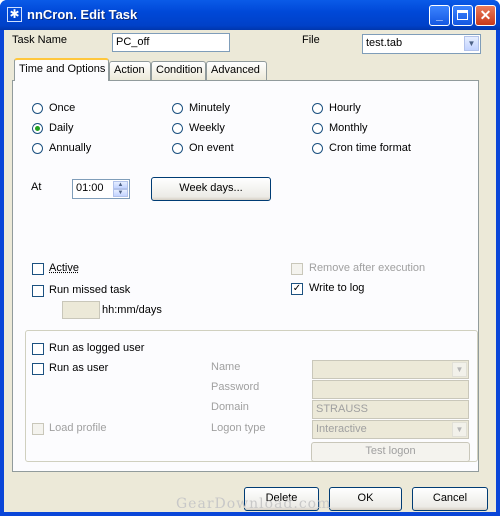  Describe the element at coordinates (36, 187) in the screenshot. I see `at-label: At` at that location.